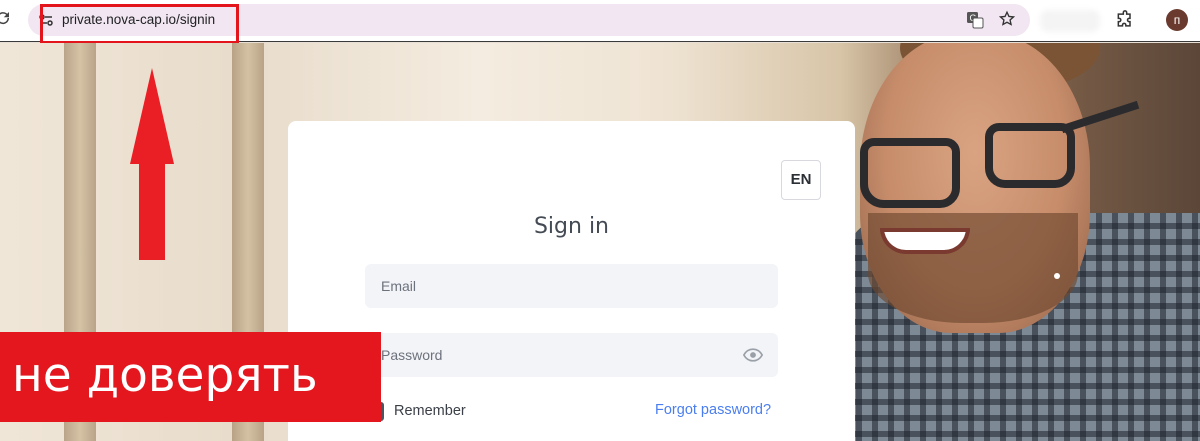 Image resolution: width=1200 pixels, height=441 pixels. I want to click on language-button: EN, so click(801, 180).